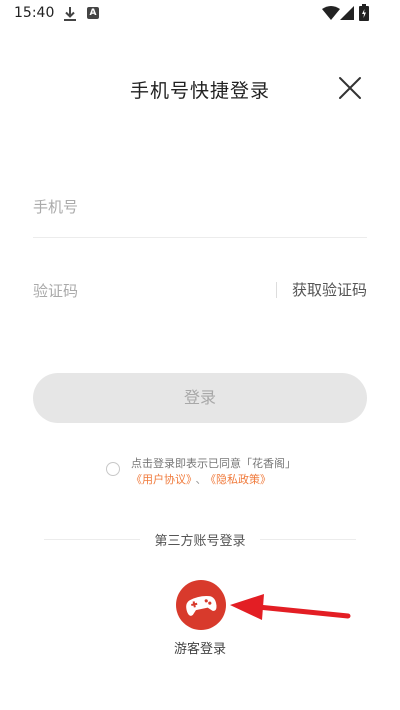 This screenshot has height=710, width=400. I want to click on user-agreement-link: 《用户协议》, so click(161, 479).